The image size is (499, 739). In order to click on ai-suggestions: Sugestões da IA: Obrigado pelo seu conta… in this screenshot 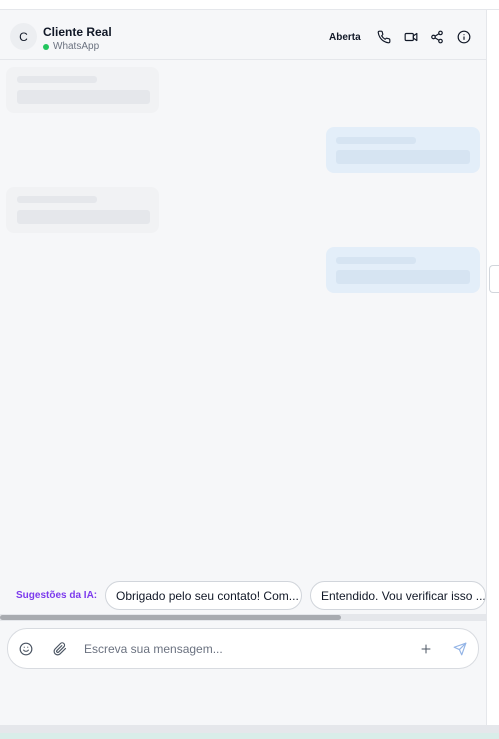, I will do `click(243, 596)`.